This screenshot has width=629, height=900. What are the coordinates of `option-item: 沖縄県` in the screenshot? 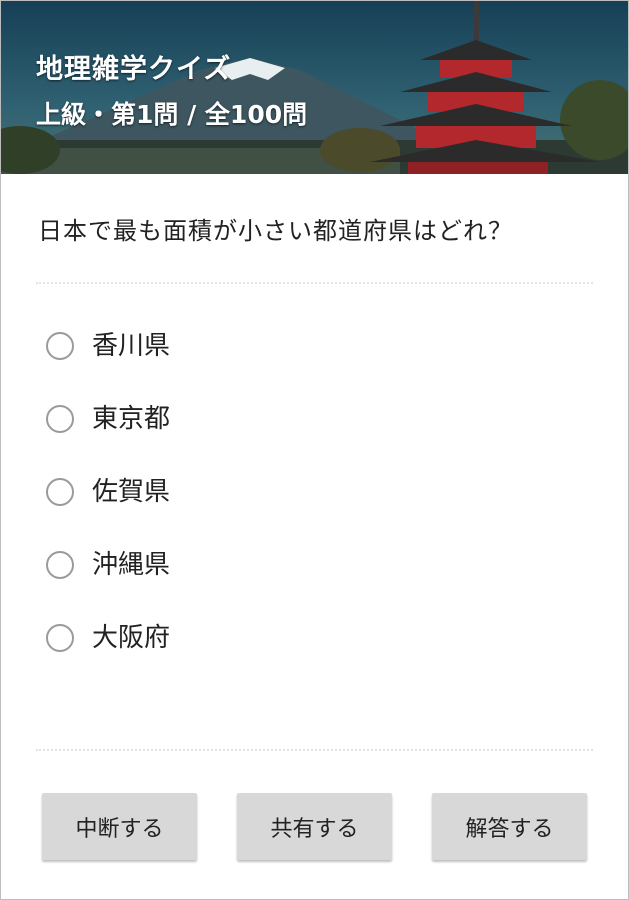 It's located at (108, 581).